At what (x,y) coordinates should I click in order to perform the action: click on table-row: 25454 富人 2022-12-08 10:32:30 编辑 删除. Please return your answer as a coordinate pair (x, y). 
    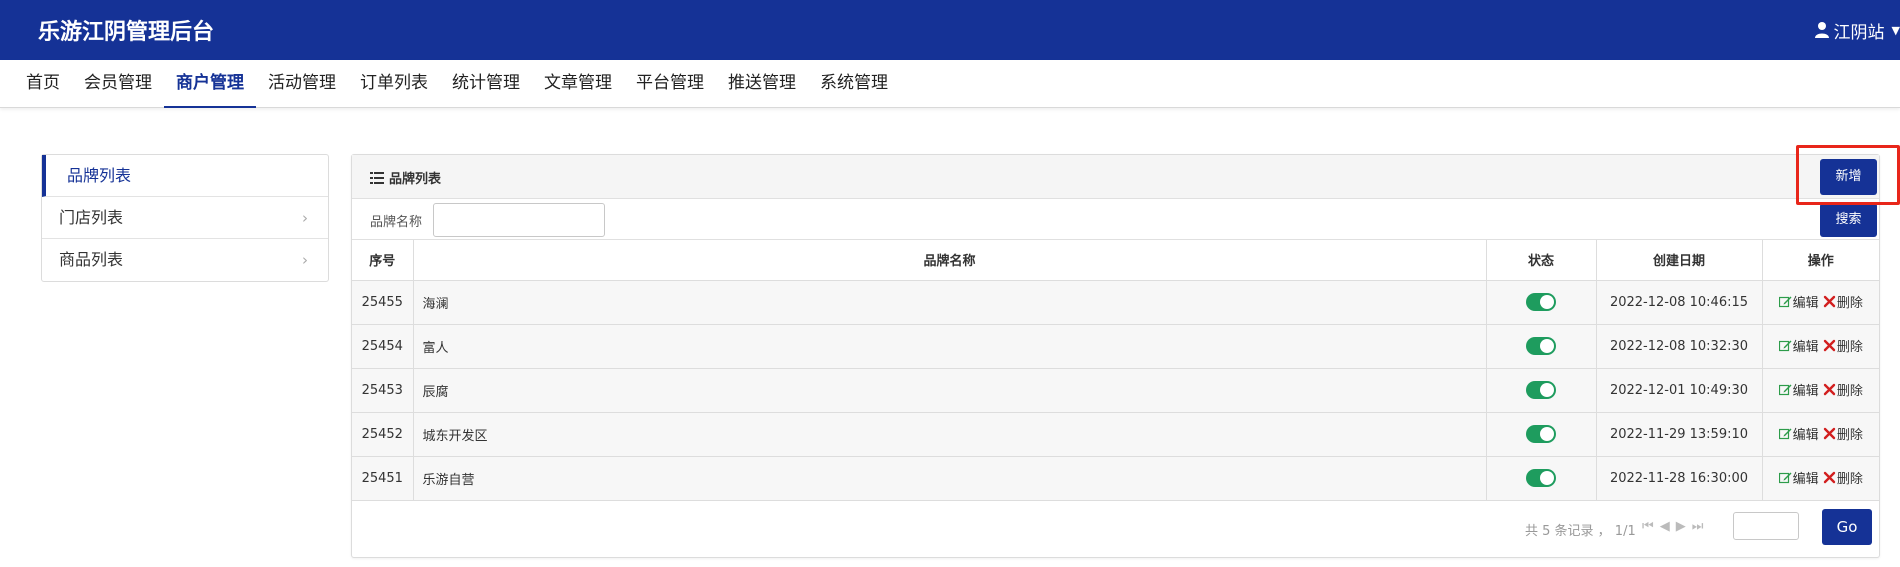
    Looking at the image, I should click on (1115, 346).